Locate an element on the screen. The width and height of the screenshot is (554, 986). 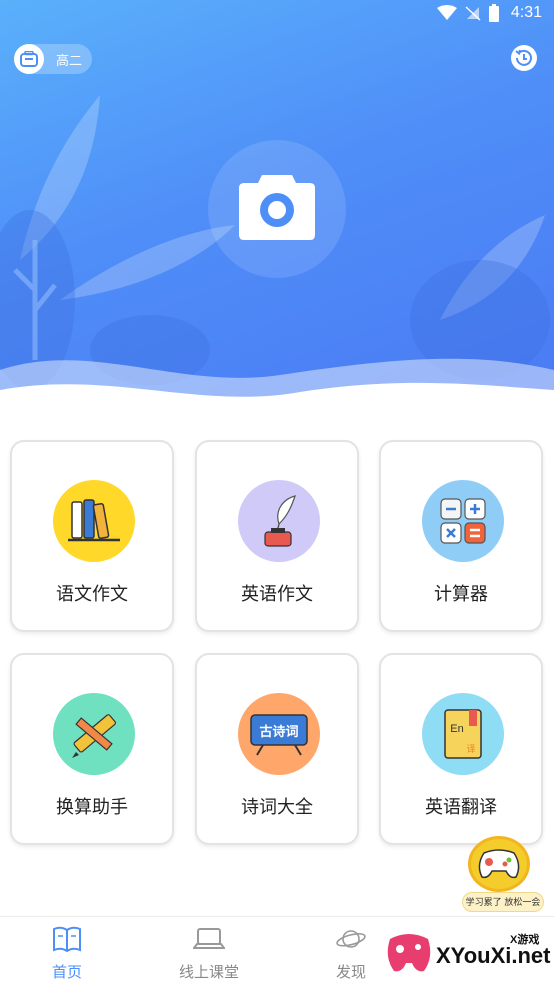
nav-online-class: 线上课堂 is located at coordinates (209, 951).